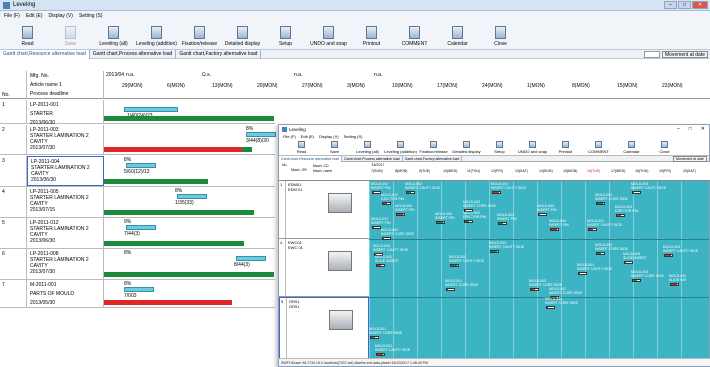  I want to click on toolbar-button-10: Calendar, so click(457, 37).